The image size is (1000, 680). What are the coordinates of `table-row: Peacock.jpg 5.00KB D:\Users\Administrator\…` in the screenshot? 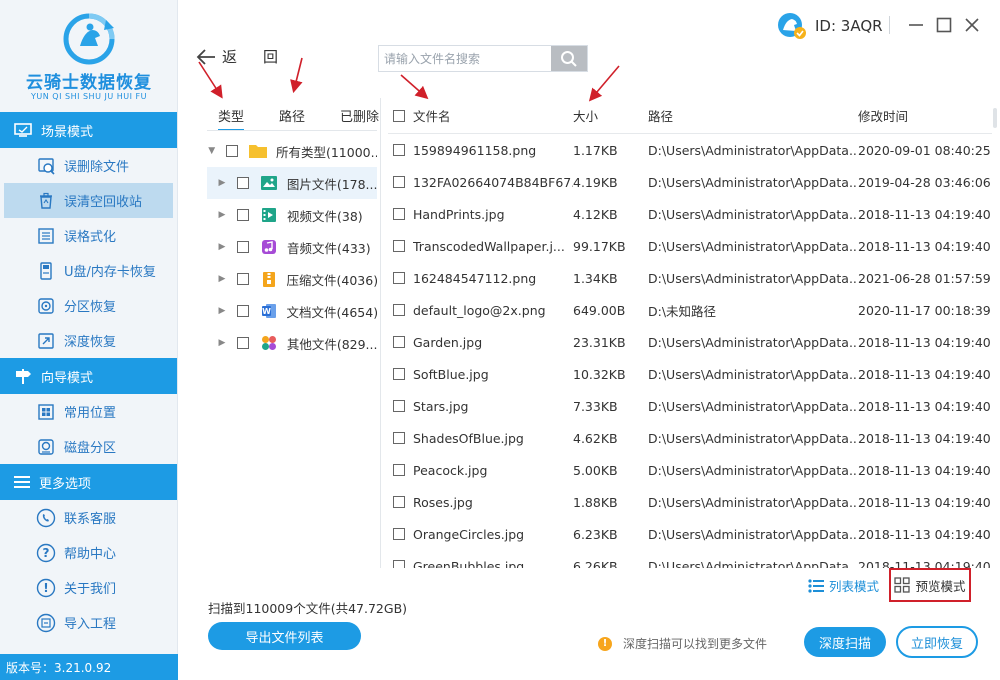 It's located at (690, 470).